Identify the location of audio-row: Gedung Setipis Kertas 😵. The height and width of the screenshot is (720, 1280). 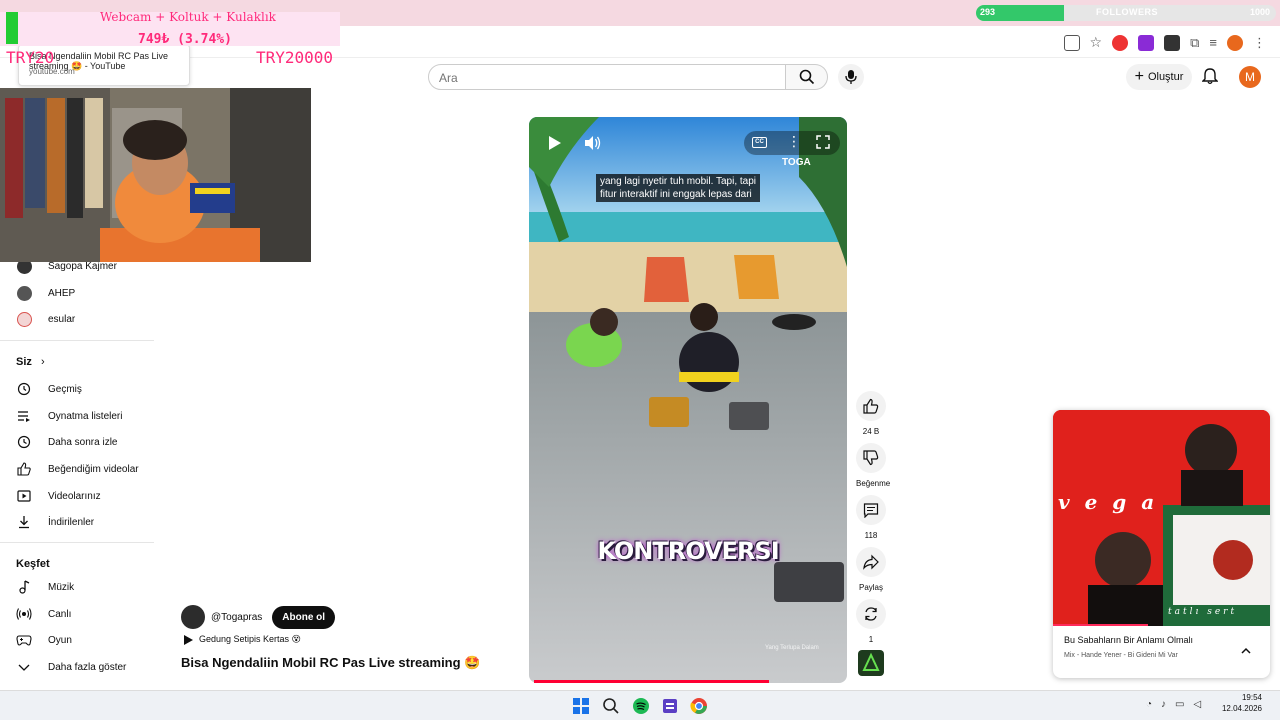
(242, 639).